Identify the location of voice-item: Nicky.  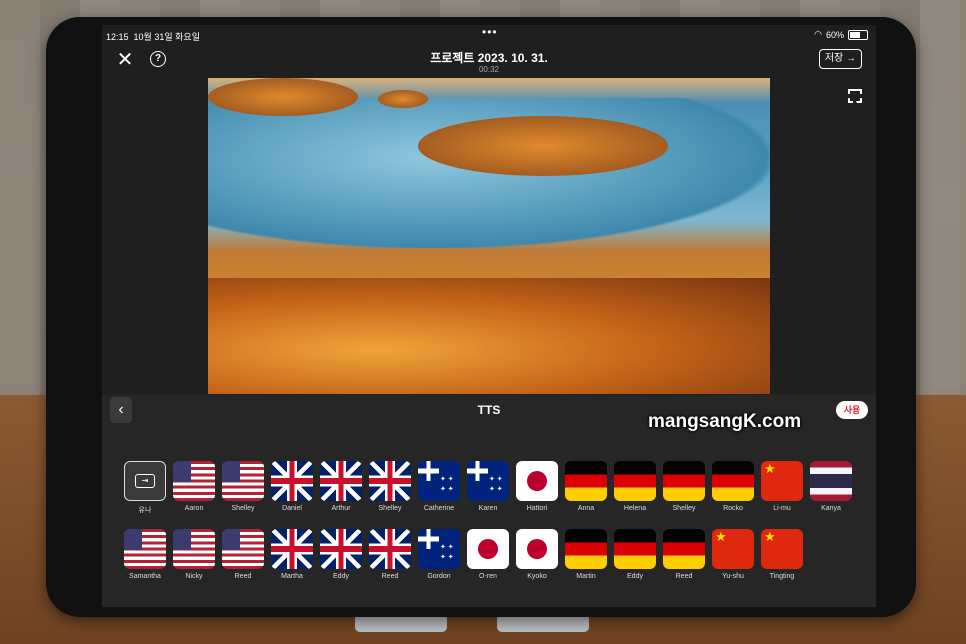
(194, 554).